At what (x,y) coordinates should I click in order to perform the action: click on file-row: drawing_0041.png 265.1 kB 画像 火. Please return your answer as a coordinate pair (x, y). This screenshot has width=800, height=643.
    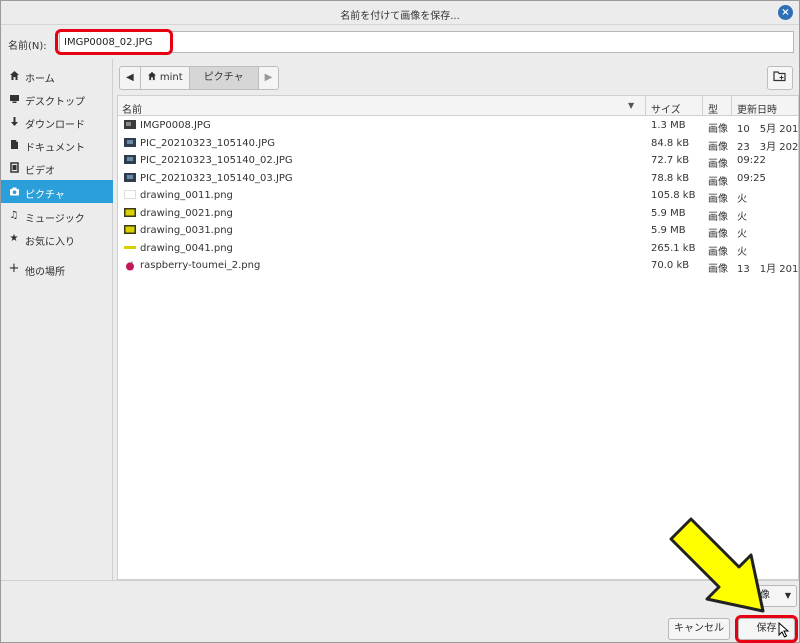
    Looking at the image, I should click on (458, 249).